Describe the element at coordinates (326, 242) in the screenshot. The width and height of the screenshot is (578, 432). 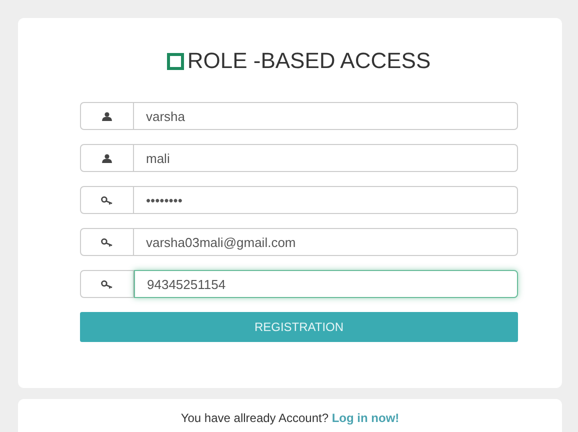
I see `text-field: varsha03mali@gmail.com` at that location.